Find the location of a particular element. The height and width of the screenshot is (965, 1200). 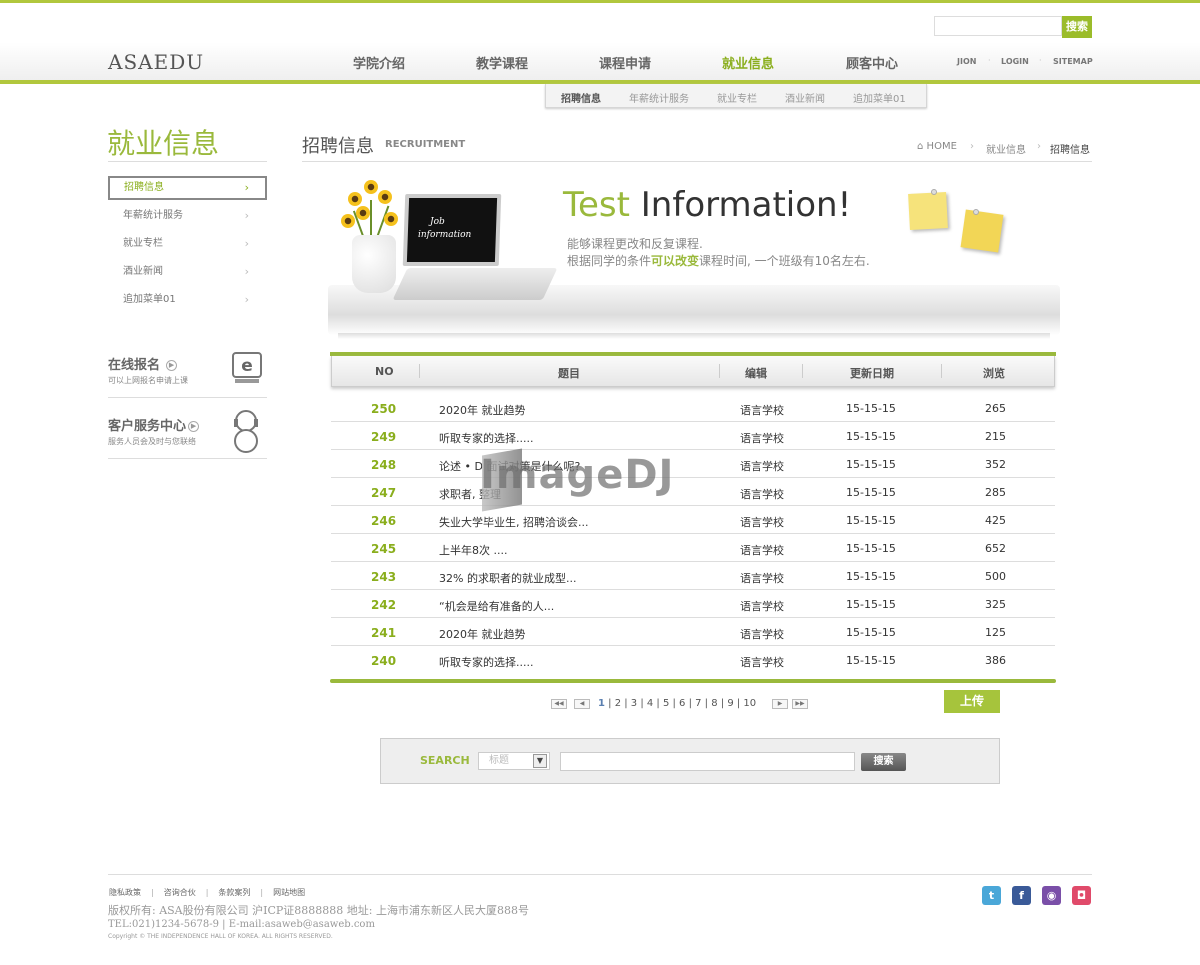

nav-item-jobs: 就业信息 is located at coordinates (748, 62).